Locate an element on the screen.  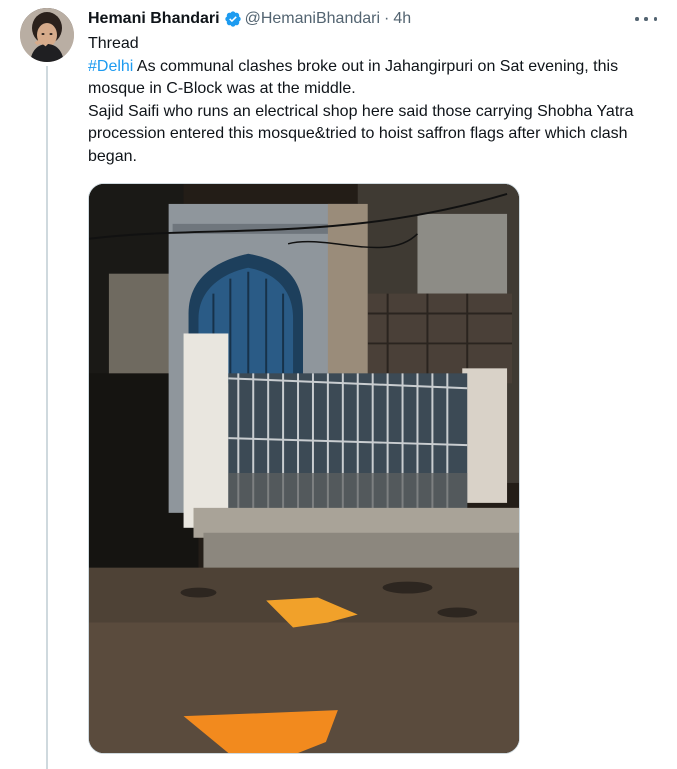
timestamp: 4h is located at coordinates (402, 19).